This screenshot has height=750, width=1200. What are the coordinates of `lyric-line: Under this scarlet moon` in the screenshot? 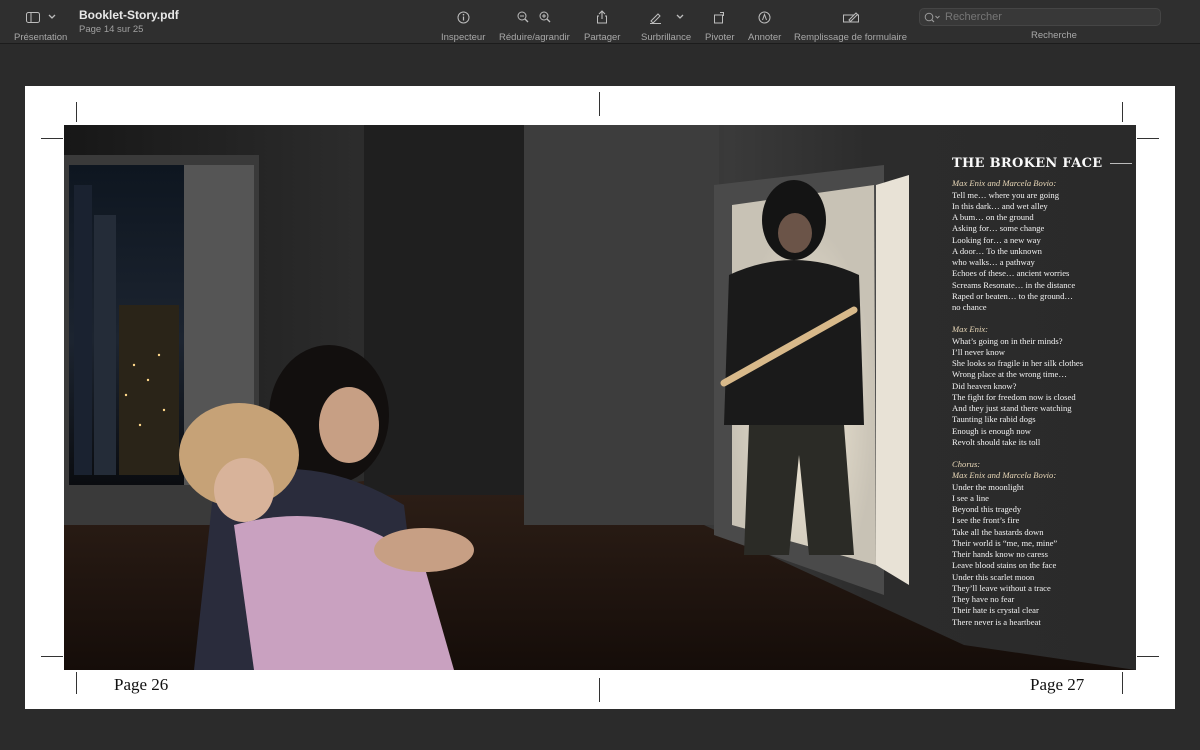 It's located at (993, 576).